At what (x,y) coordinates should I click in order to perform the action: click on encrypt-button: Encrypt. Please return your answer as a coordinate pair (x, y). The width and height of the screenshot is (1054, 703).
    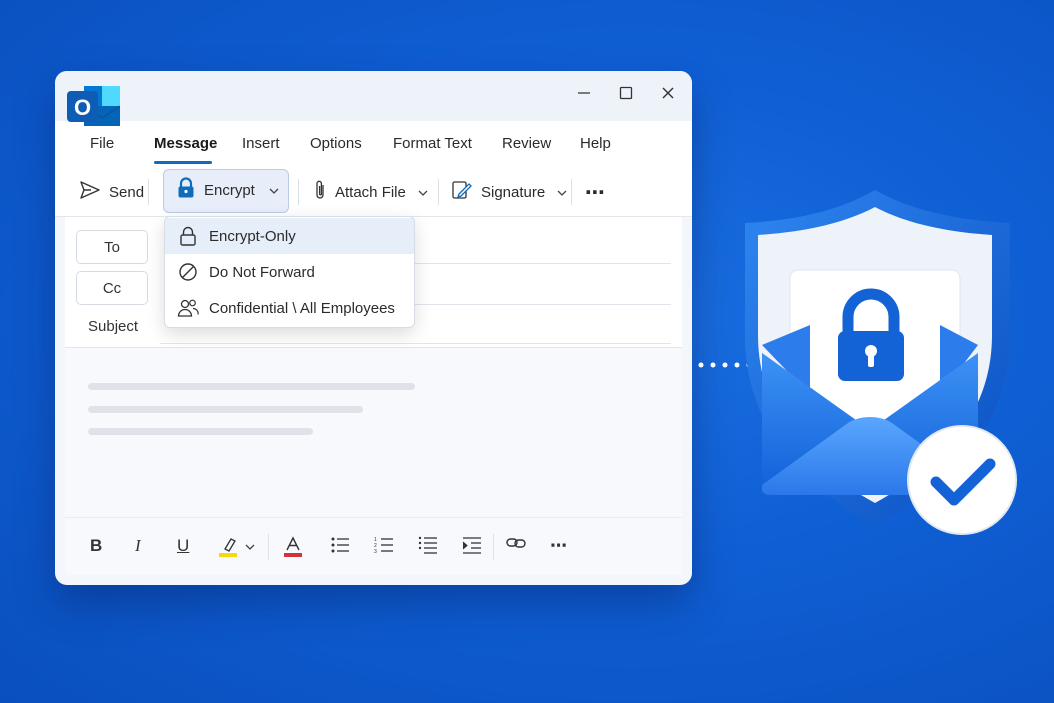
    Looking at the image, I should click on (226, 191).